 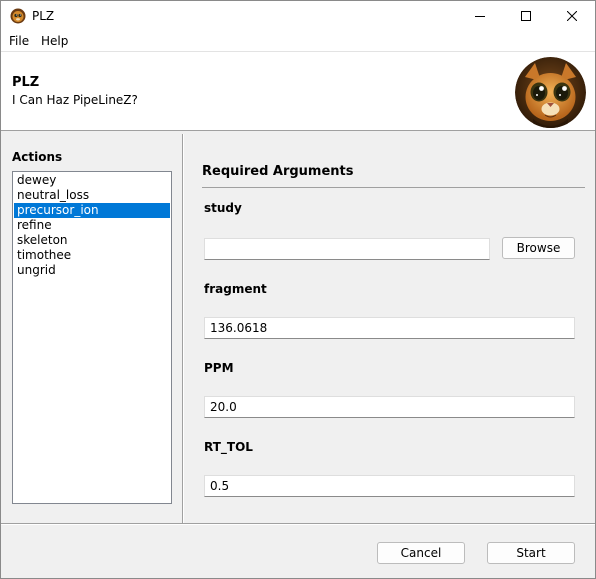 What do you see at coordinates (92, 240) in the screenshot?
I see `list-item: skeleton` at bounding box center [92, 240].